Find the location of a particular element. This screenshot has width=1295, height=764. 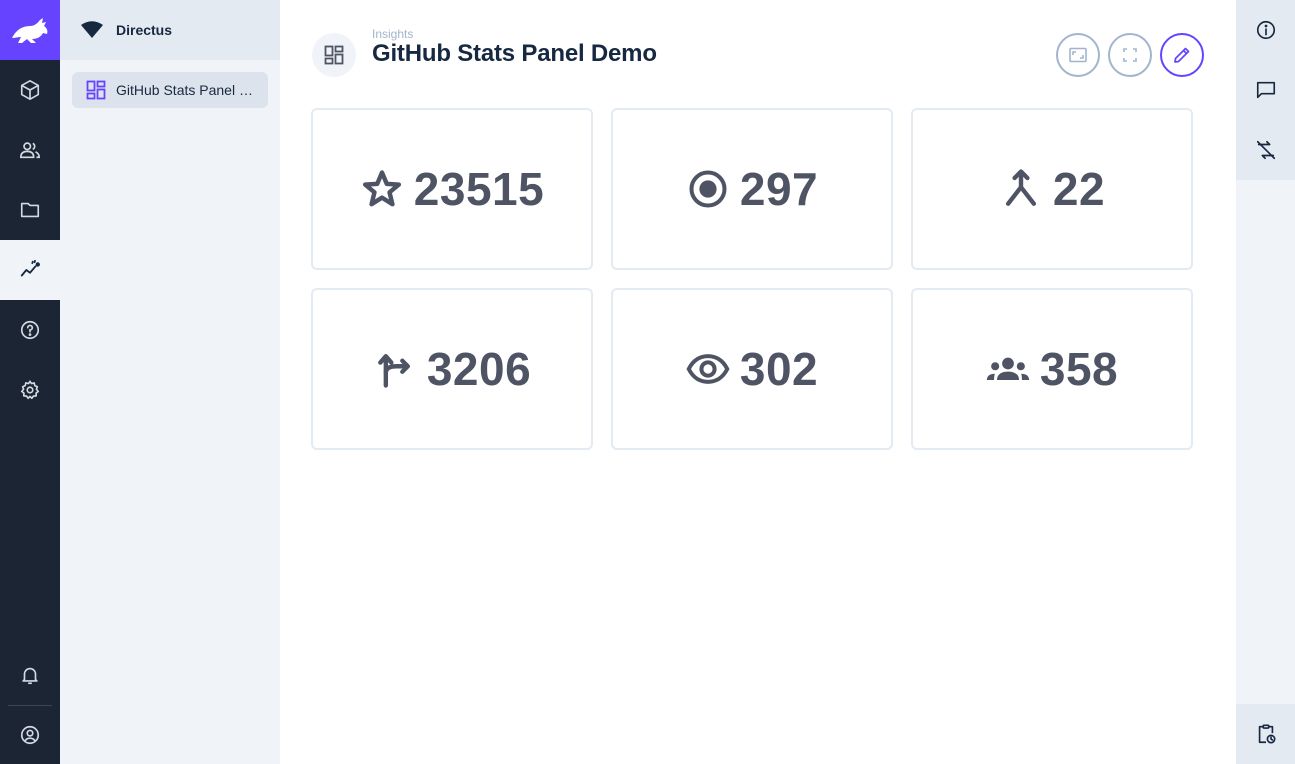

project-name: Directus is located at coordinates (144, 30).